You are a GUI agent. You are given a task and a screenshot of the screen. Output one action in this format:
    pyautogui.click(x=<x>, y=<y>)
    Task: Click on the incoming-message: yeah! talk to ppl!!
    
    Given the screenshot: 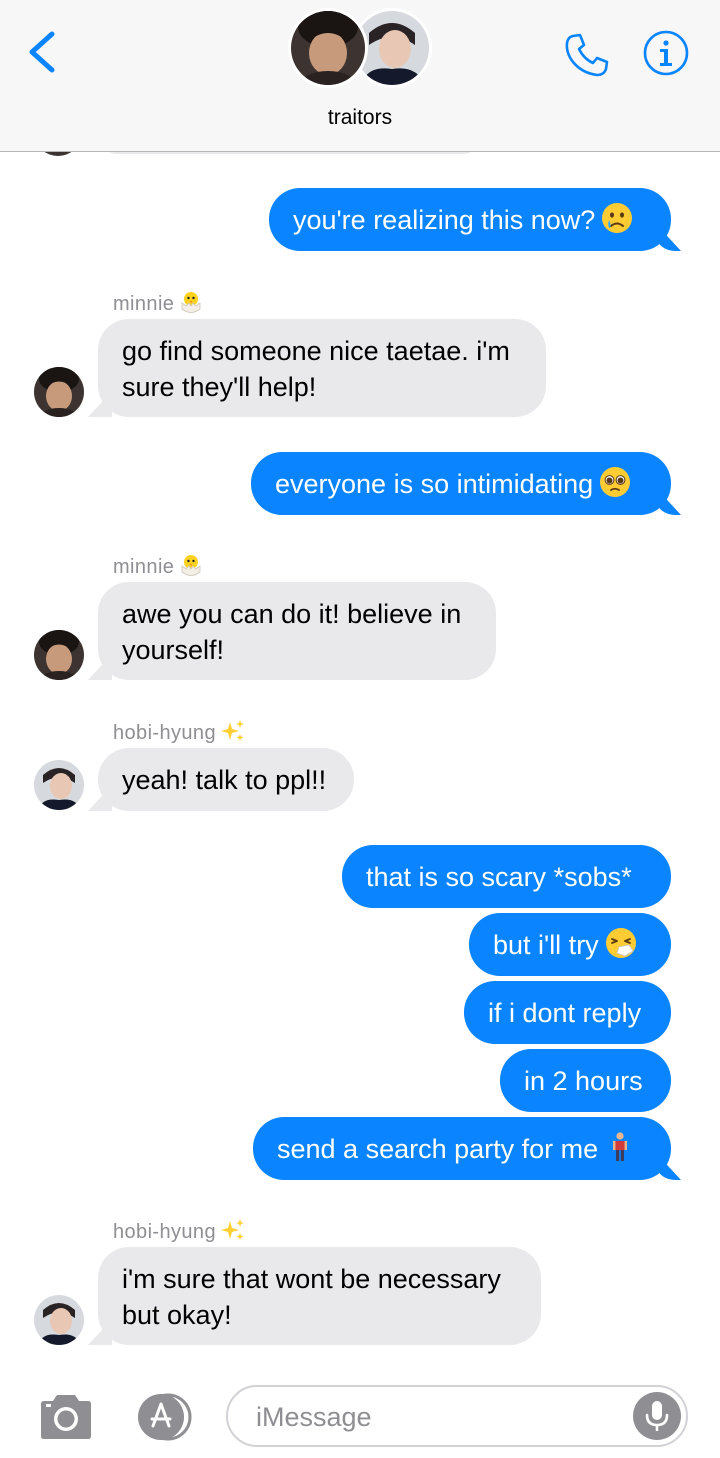 What is the action you would take?
    pyautogui.click(x=226, y=779)
    